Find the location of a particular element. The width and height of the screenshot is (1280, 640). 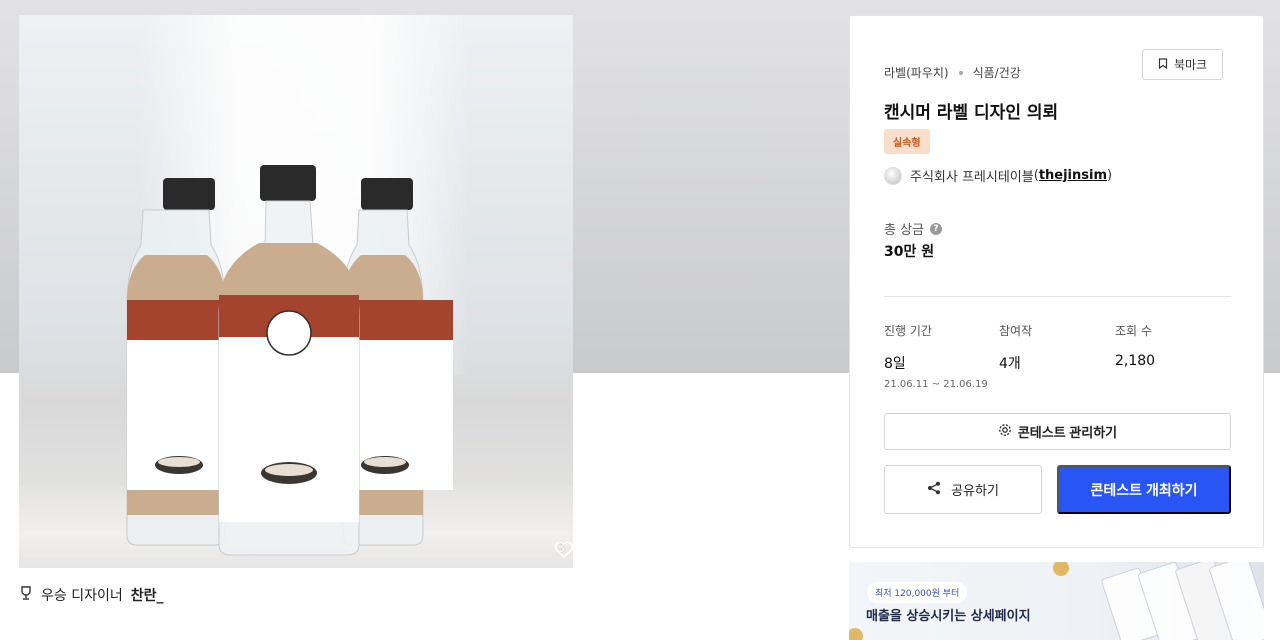

bookmark-icon is located at coordinates (1163, 64).